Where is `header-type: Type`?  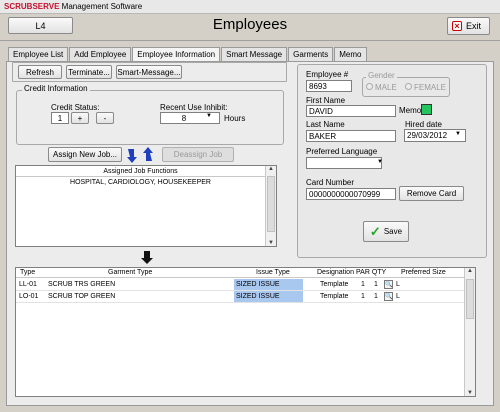 header-type: Type is located at coordinates (28, 272).